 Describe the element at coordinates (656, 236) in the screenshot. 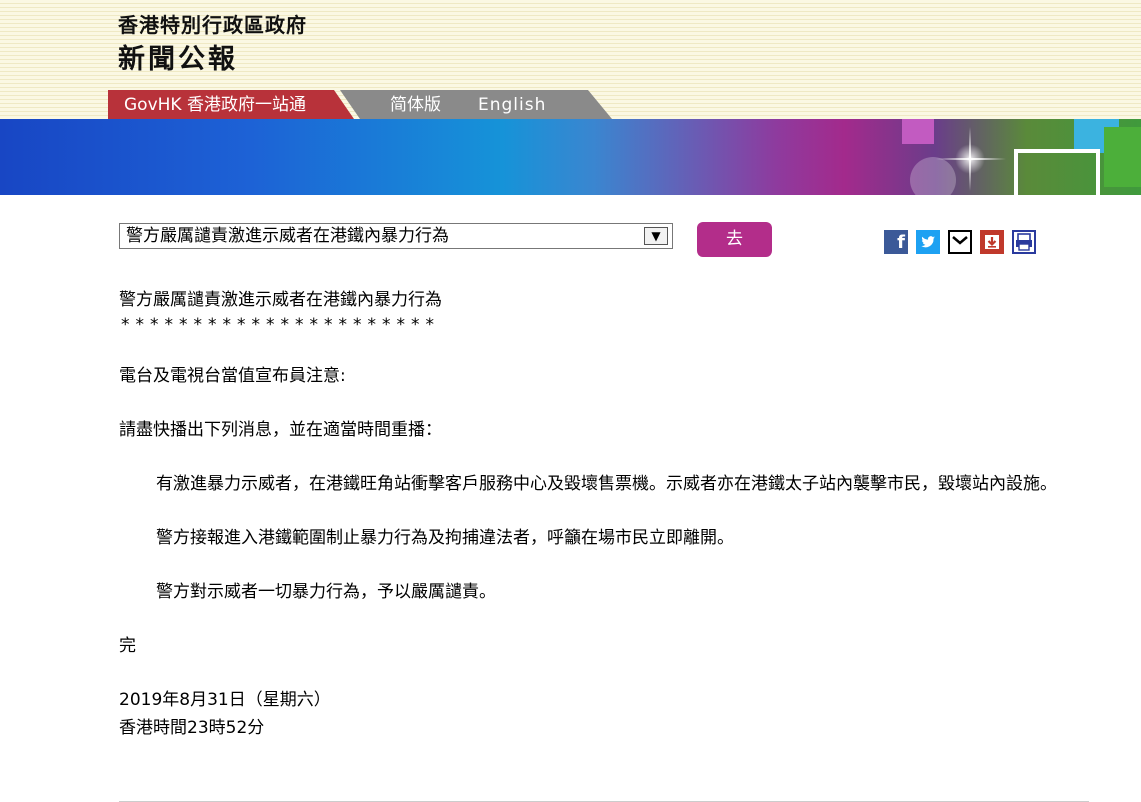

I see `chevron-down-icon: ▼` at that location.